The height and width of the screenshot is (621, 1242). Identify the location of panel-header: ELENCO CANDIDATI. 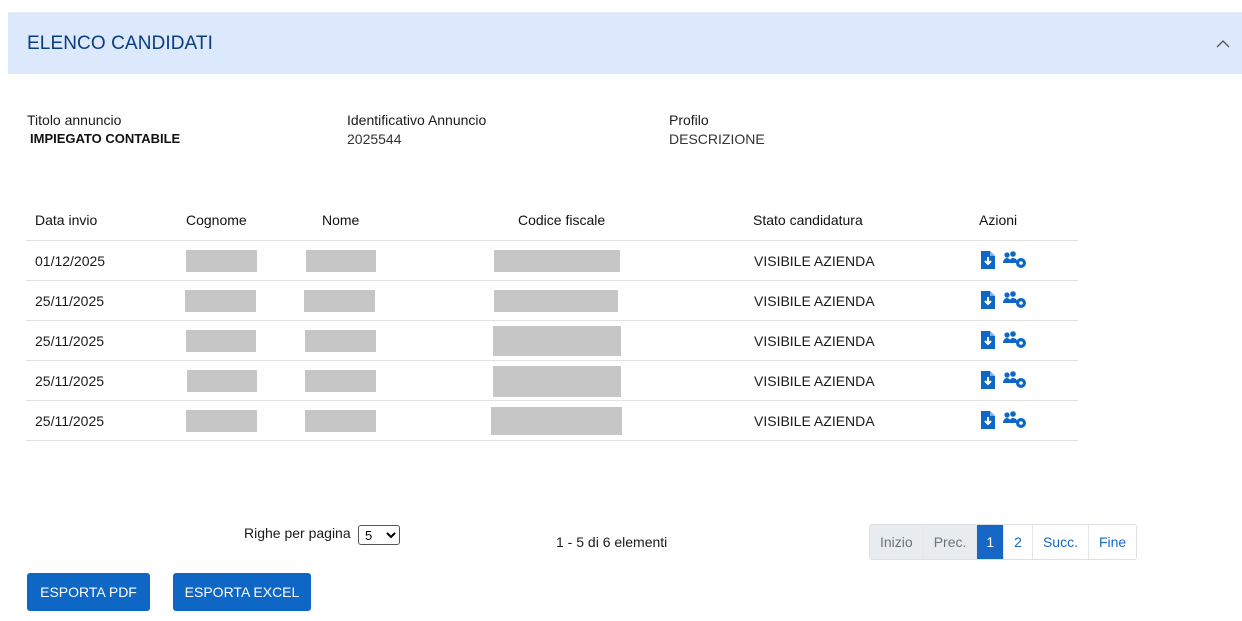
(625, 43).